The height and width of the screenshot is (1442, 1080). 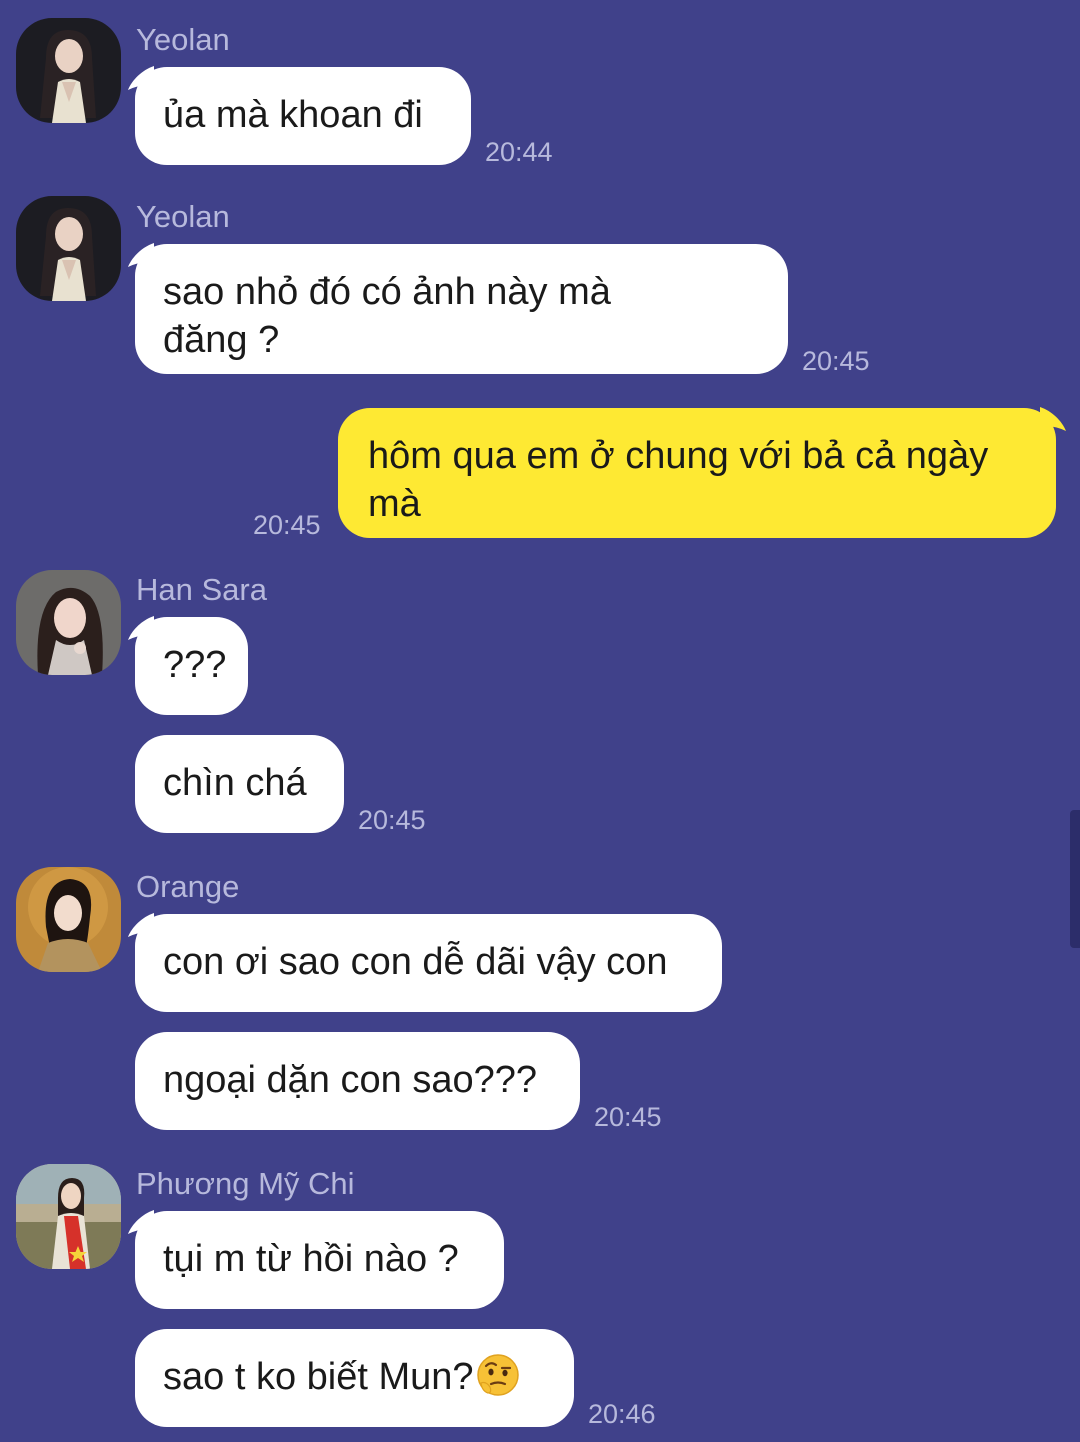 What do you see at coordinates (303, 116) in the screenshot?
I see `message-bubble: ủa mà khoan đi` at bounding box center [303, 116].